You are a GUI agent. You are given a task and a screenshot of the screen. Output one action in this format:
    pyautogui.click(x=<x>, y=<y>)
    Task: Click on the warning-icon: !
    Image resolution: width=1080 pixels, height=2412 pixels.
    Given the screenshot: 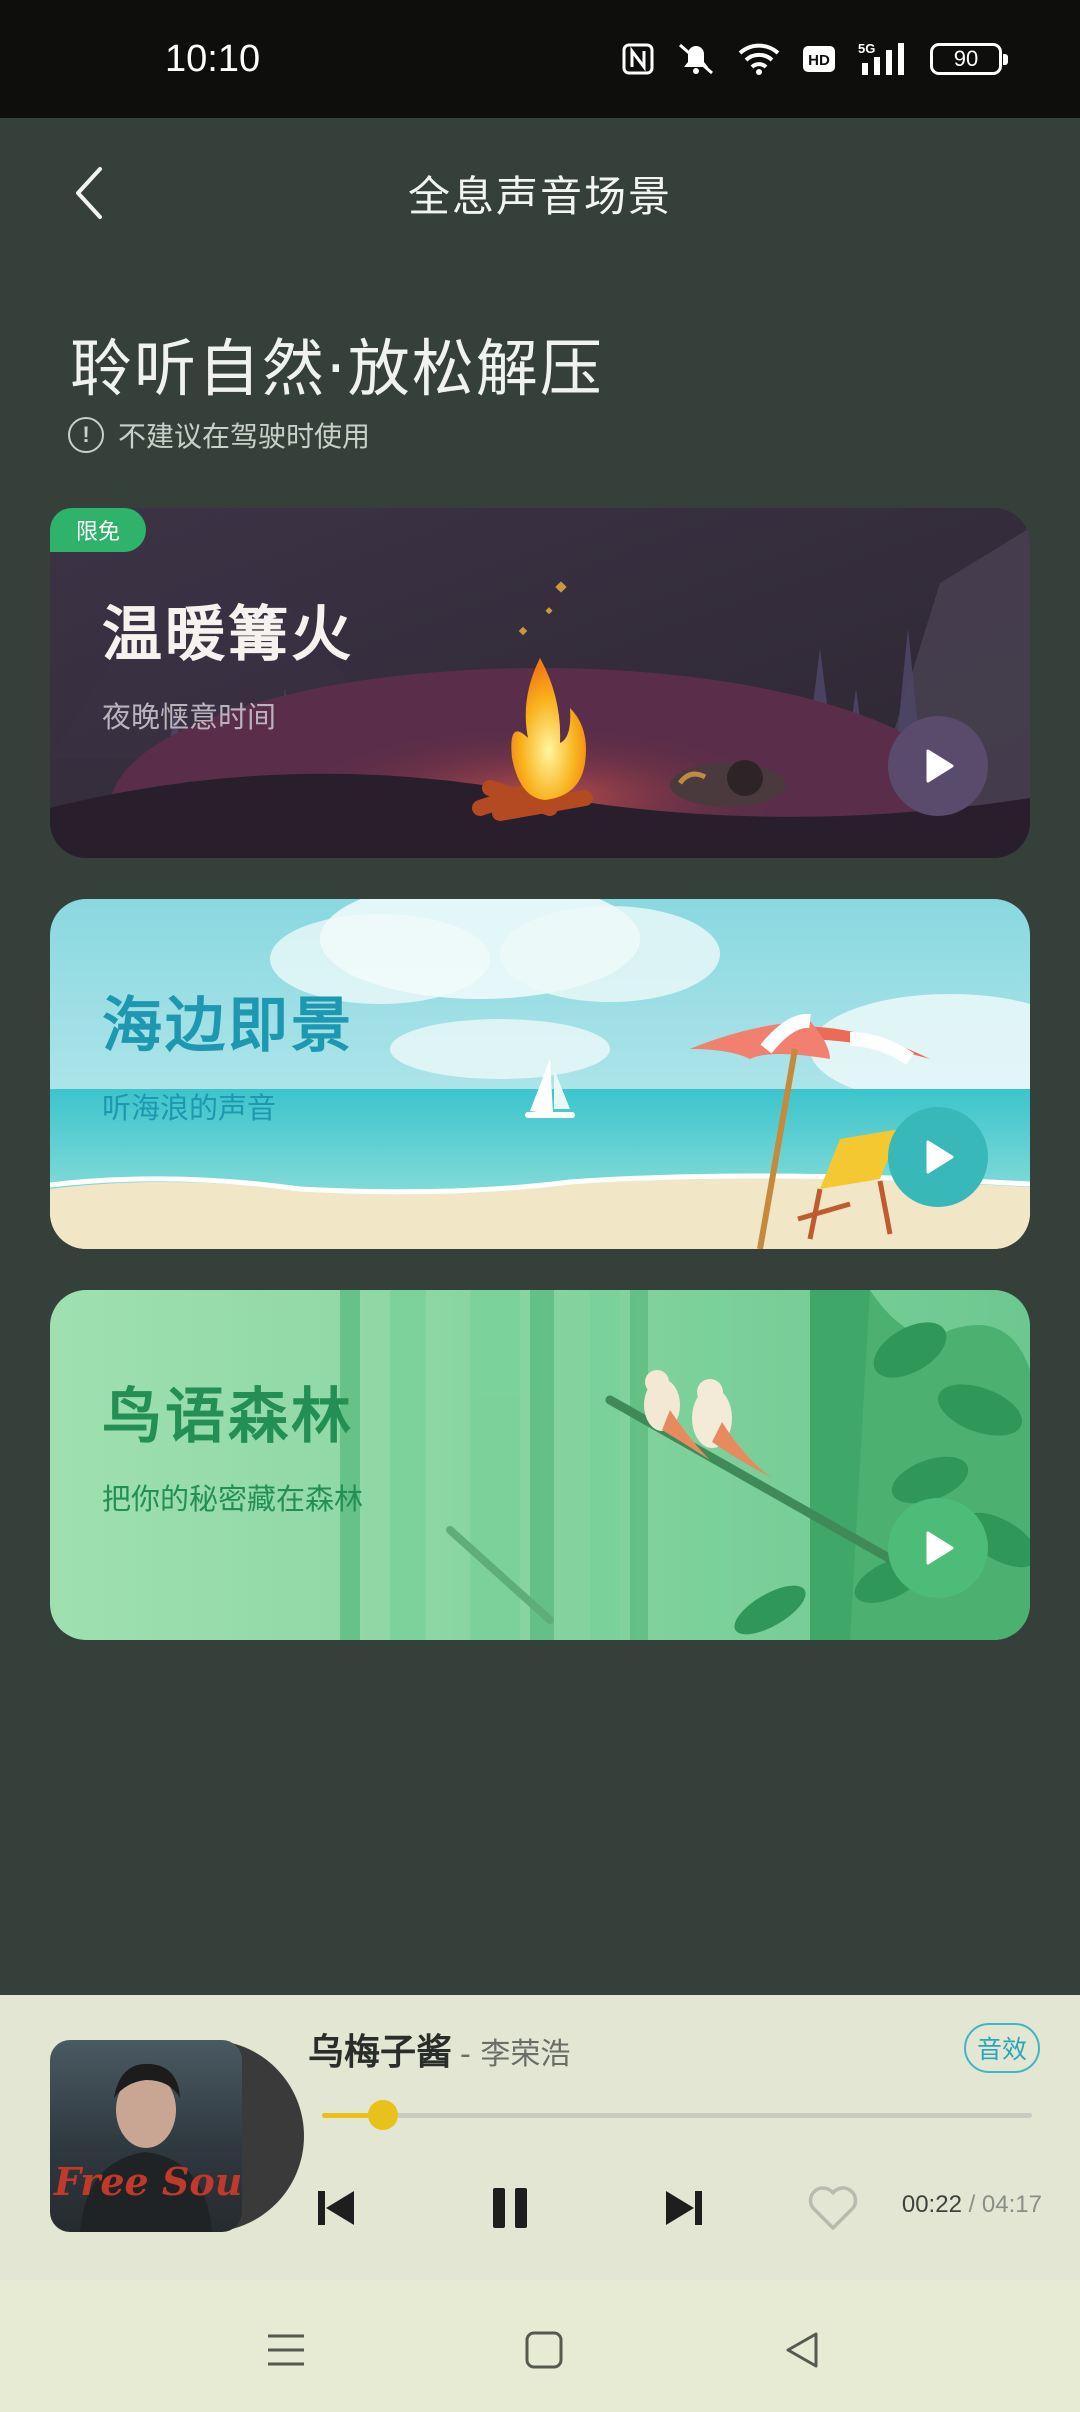 What is the action you would take?
    pyautogui.click(x=86, y=435)
    